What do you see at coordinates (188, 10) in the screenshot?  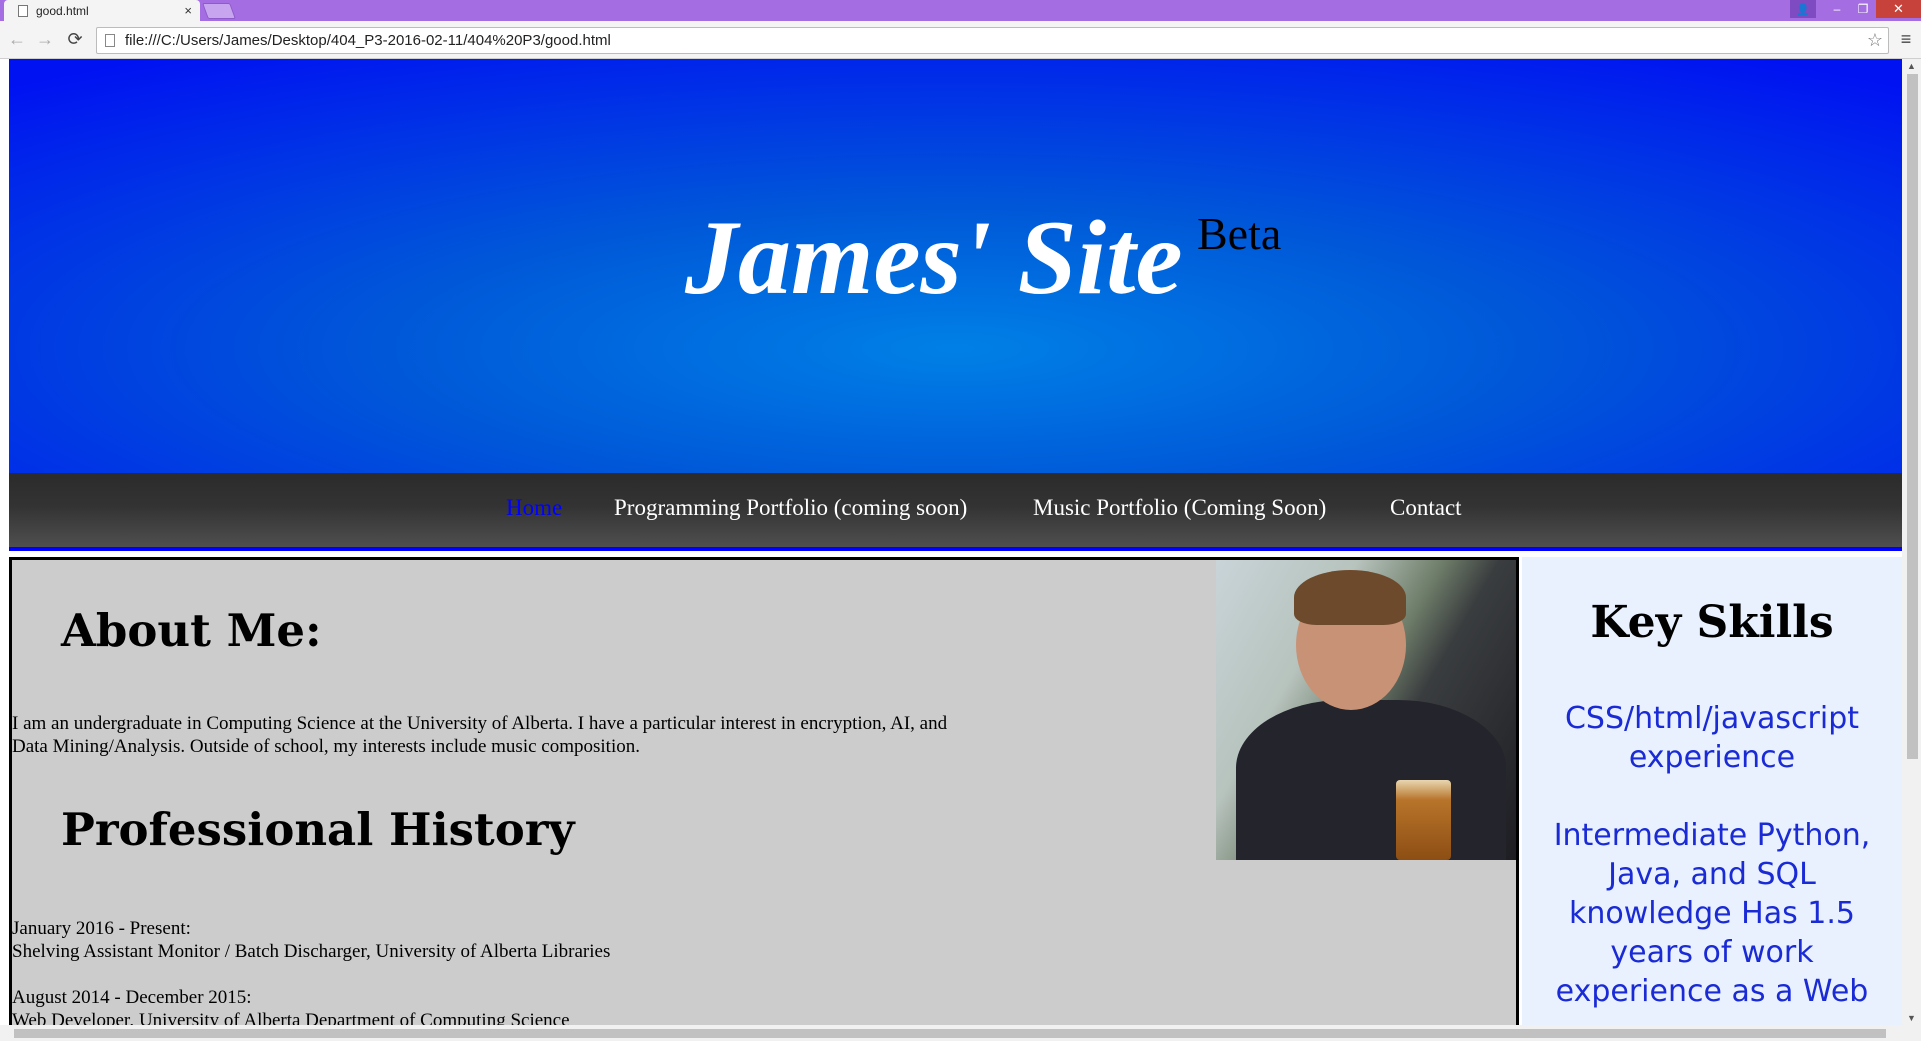 I see `tab-close-icon: ×` at bounding box center [188, 10].